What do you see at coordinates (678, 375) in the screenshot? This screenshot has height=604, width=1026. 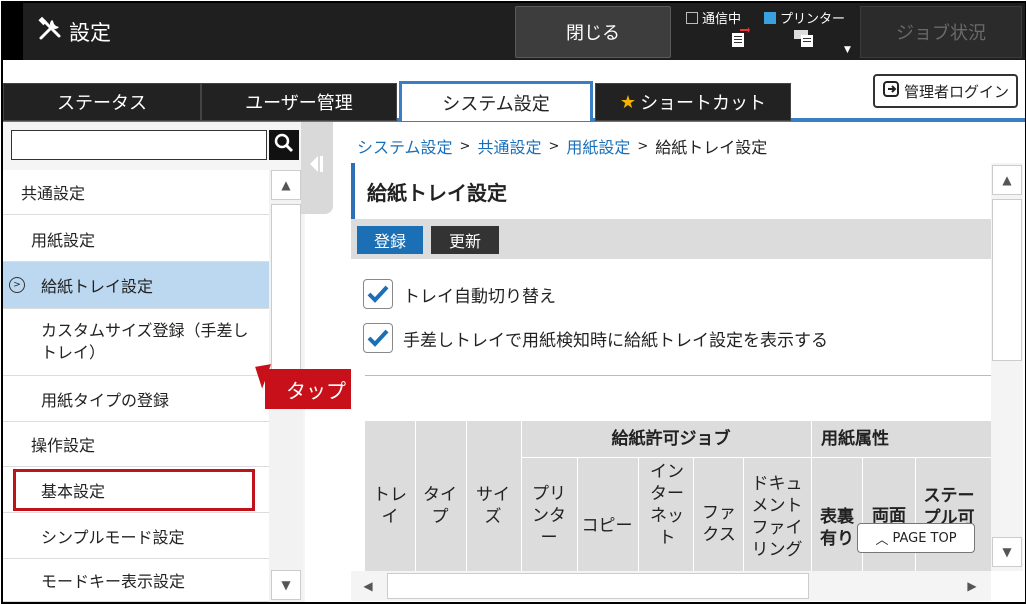 I see `divider` at bounding box center [678, 375].